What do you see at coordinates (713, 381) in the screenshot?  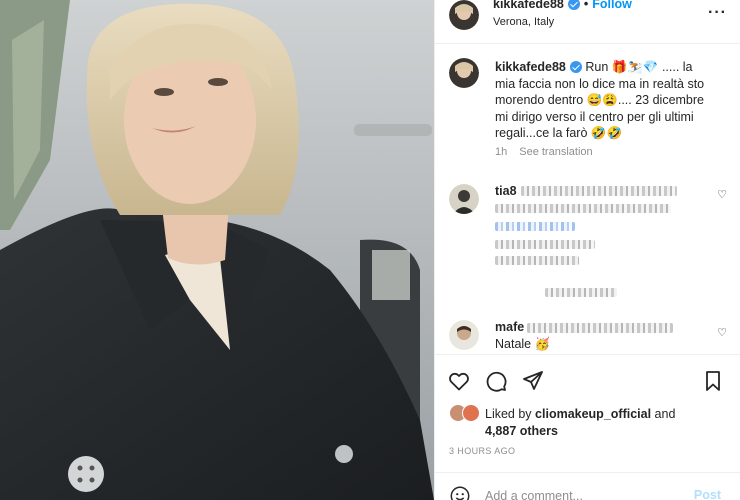 I see `save-bookmark-icon` at bounding box center [713, 381].